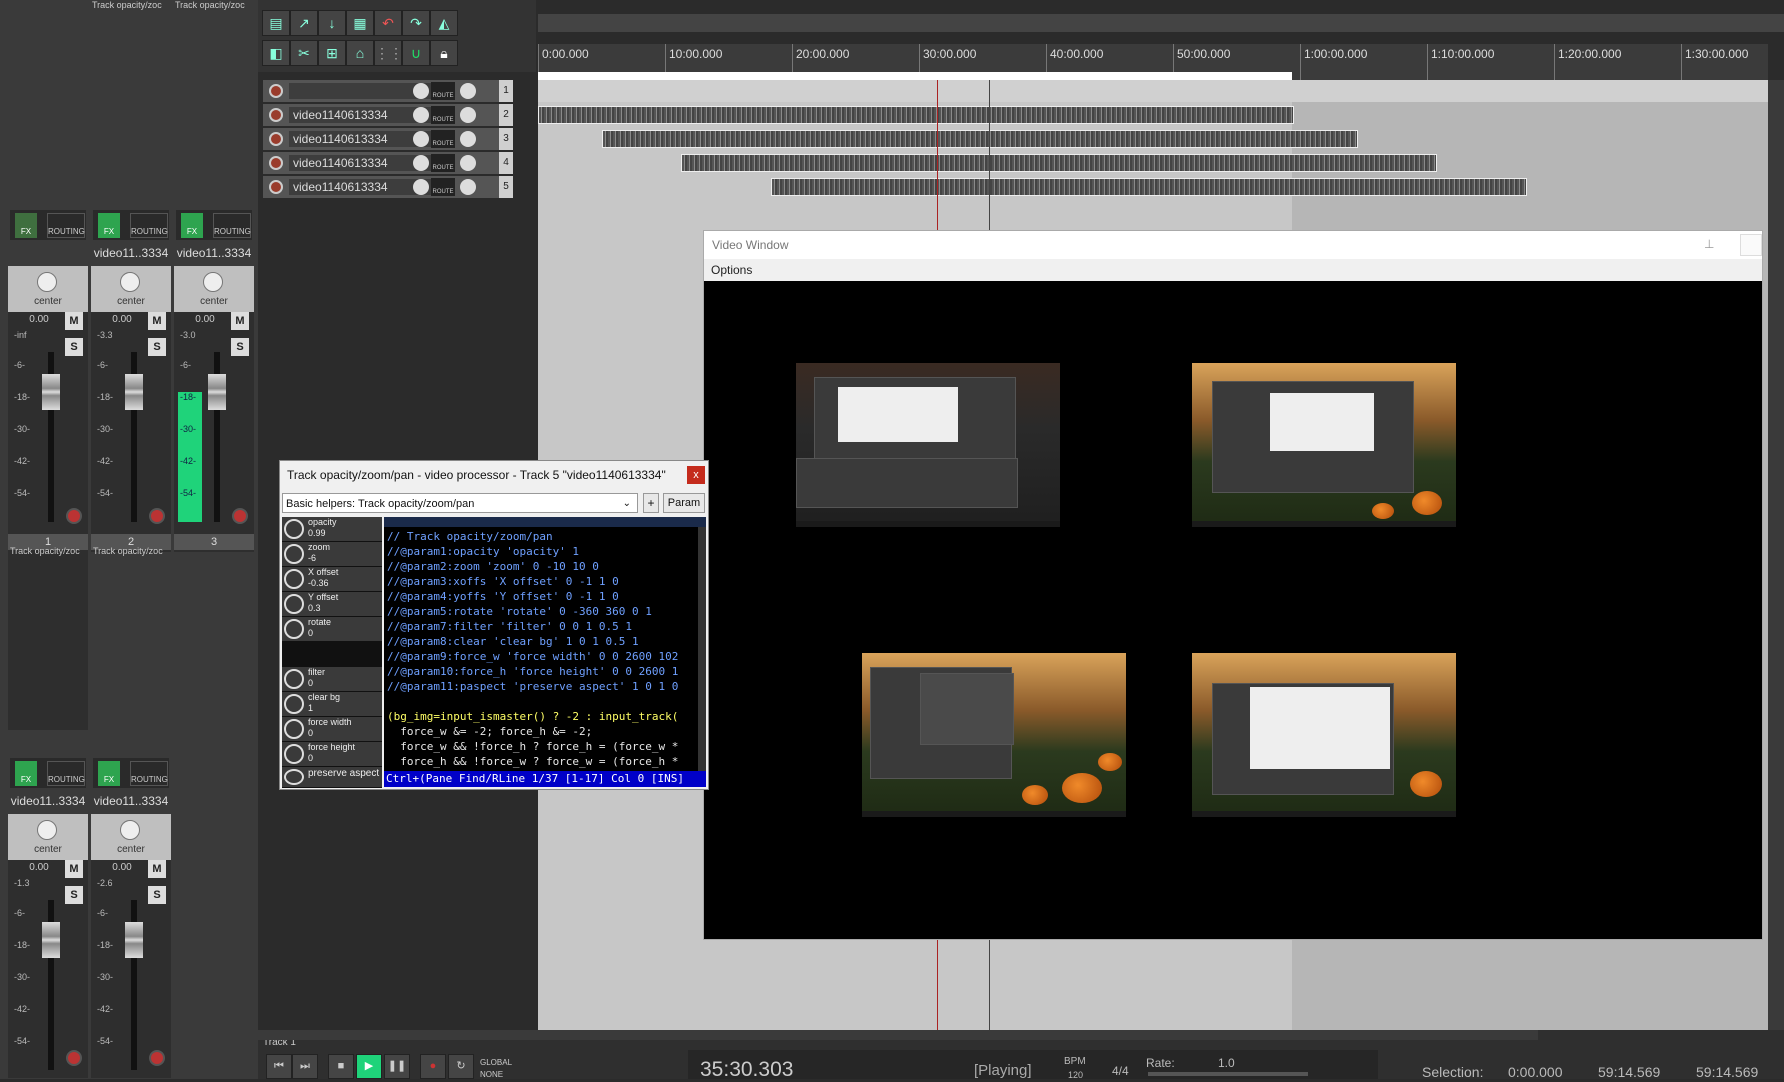 The height and width of the screenshot is (1082, 1784). Describe the element at coordinates (332, 579) in the screenshot. I see `param-x-offset: X offset -0.36` at that location.